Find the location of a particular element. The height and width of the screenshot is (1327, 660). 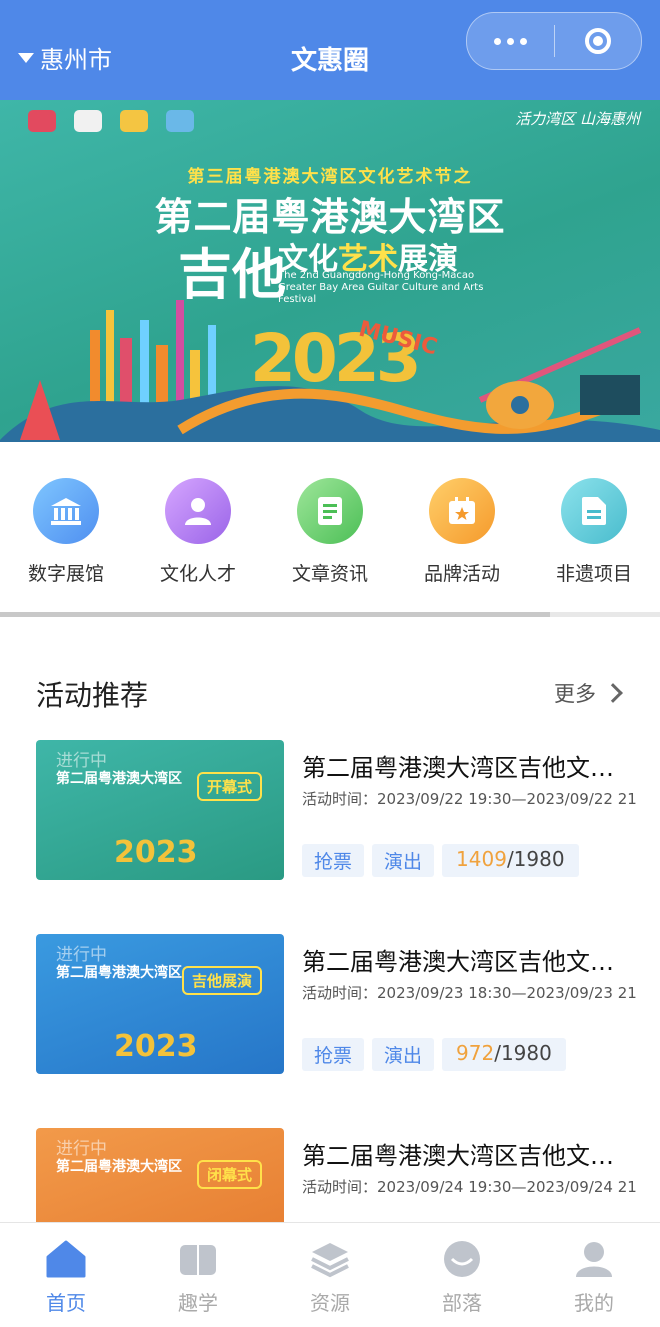

activity-tags: 抢票 演出 972/1980 is located at coordinates (434, 1054).